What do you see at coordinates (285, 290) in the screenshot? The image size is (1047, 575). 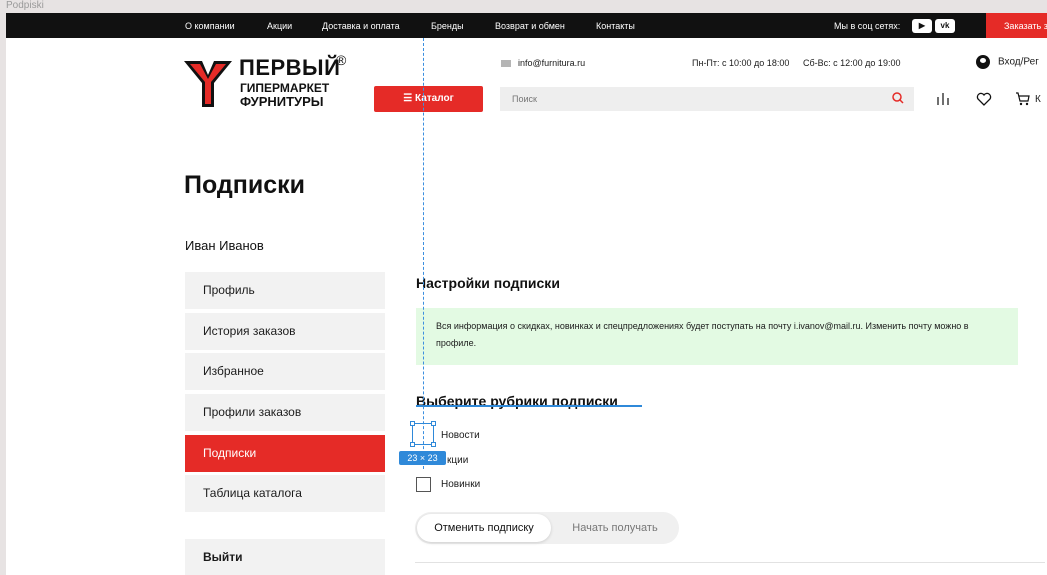 I see `sidebar-item-profile: Профиль` at bounding box center [285, 290].